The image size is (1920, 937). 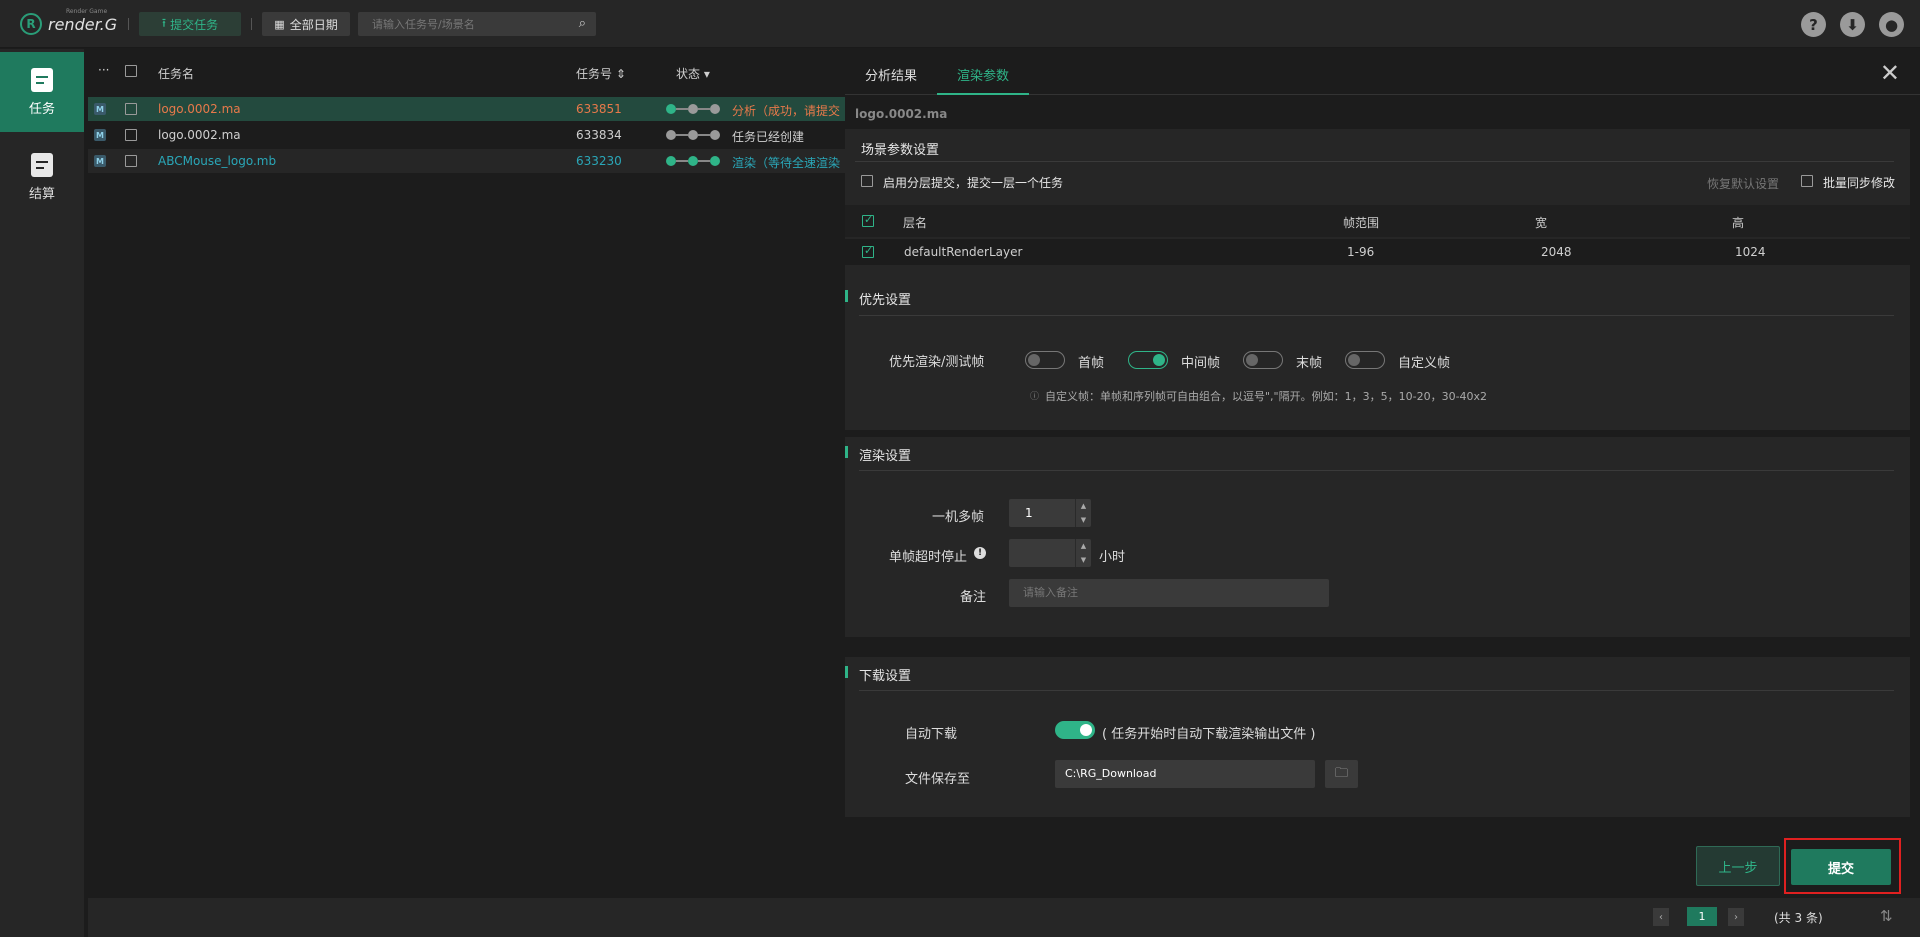 What do you see at coordinates (715, 161) in the screenshot?
I see `step-current-icon` at bounding box center [715, 161].